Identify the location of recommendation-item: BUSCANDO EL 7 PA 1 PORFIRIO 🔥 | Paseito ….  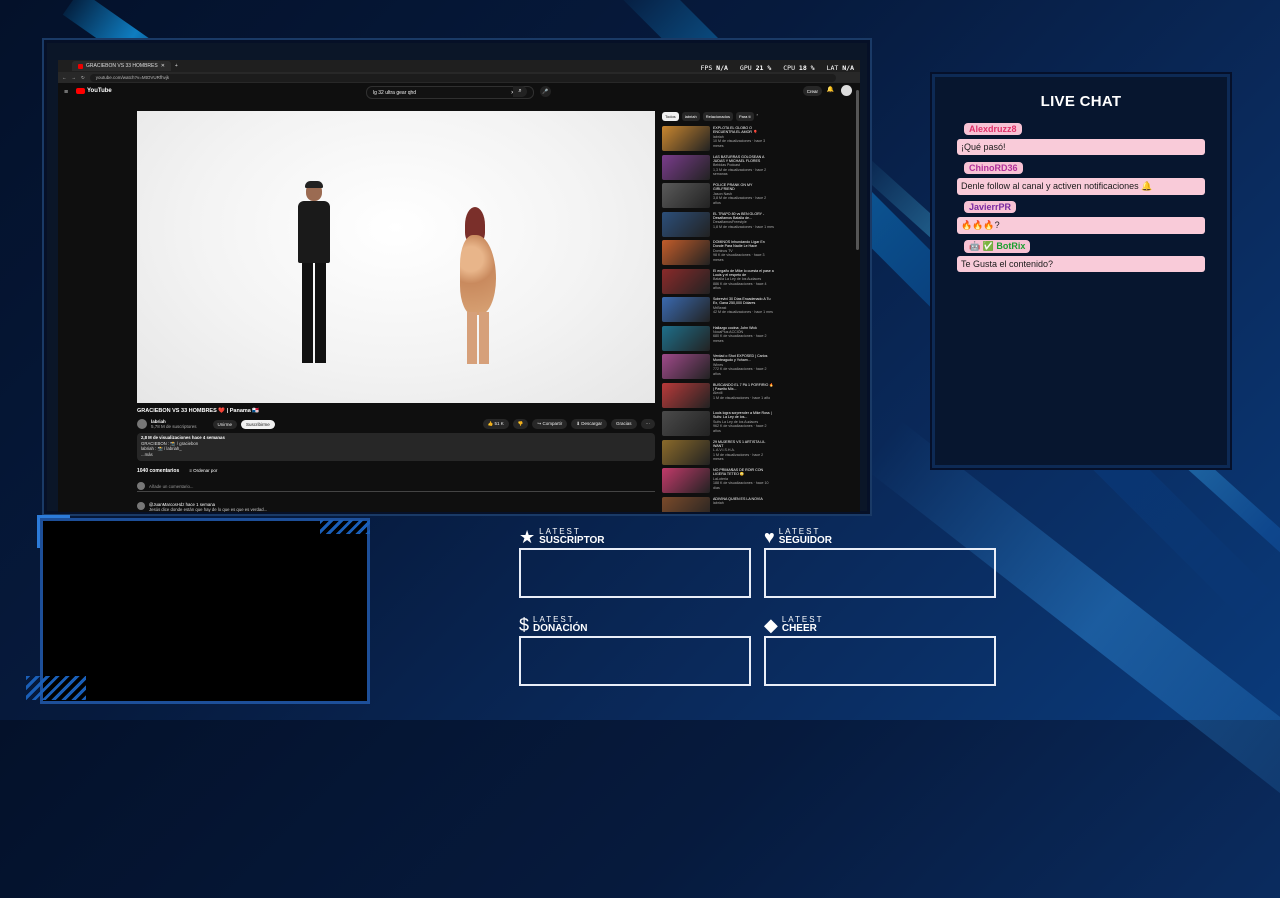
(718, 397).